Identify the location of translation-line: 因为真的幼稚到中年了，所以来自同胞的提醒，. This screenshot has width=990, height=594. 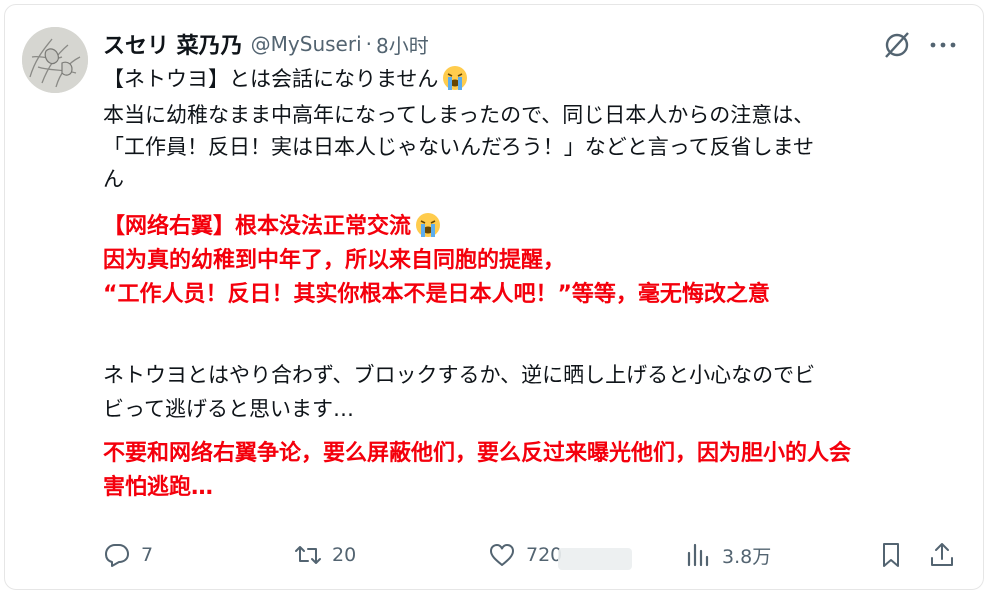
(334, 260).